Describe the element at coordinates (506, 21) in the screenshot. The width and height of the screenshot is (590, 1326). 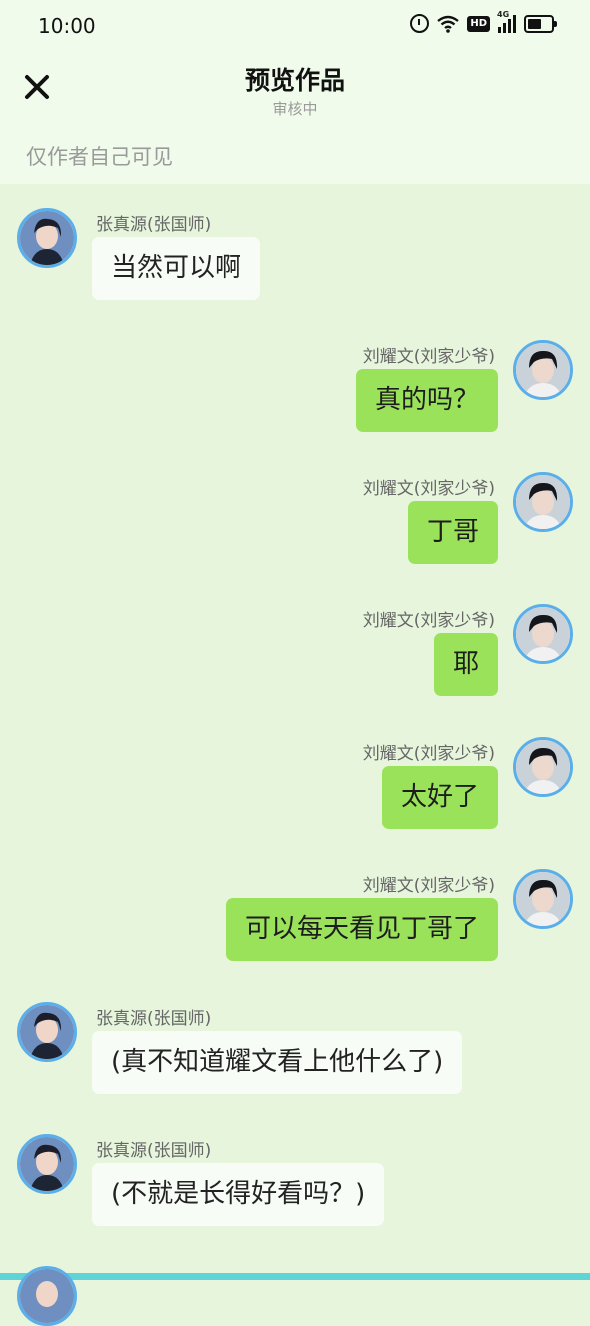
I see `cellular-signal-icon: 4G` at that location.